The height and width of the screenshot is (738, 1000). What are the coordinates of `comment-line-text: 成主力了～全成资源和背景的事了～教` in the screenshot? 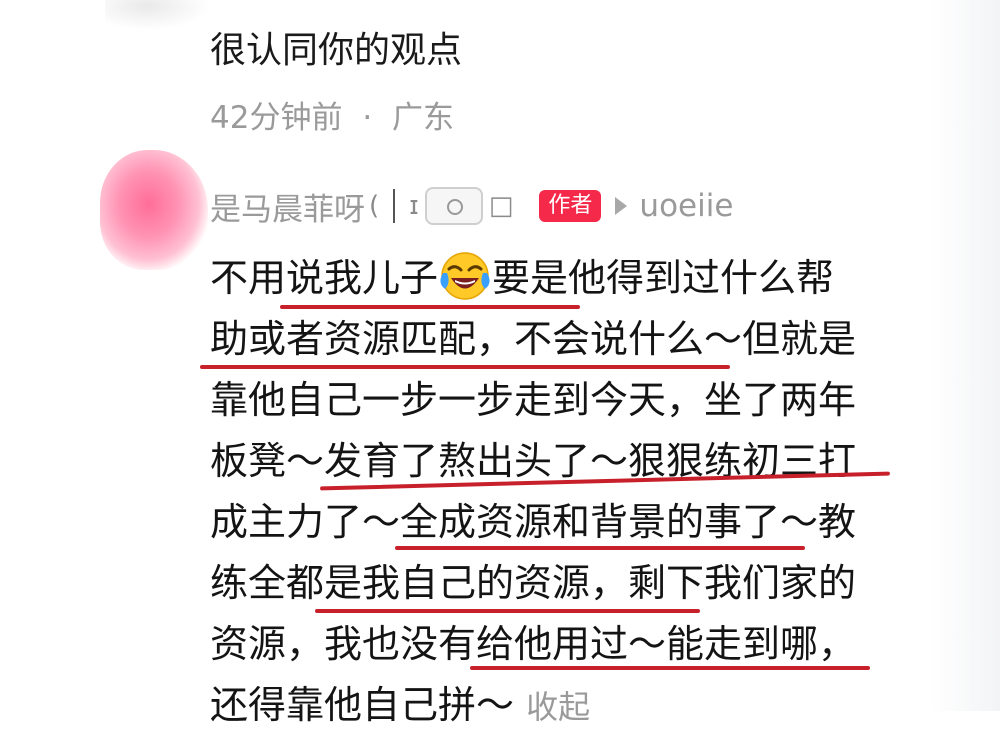 It's located at (533, 522).